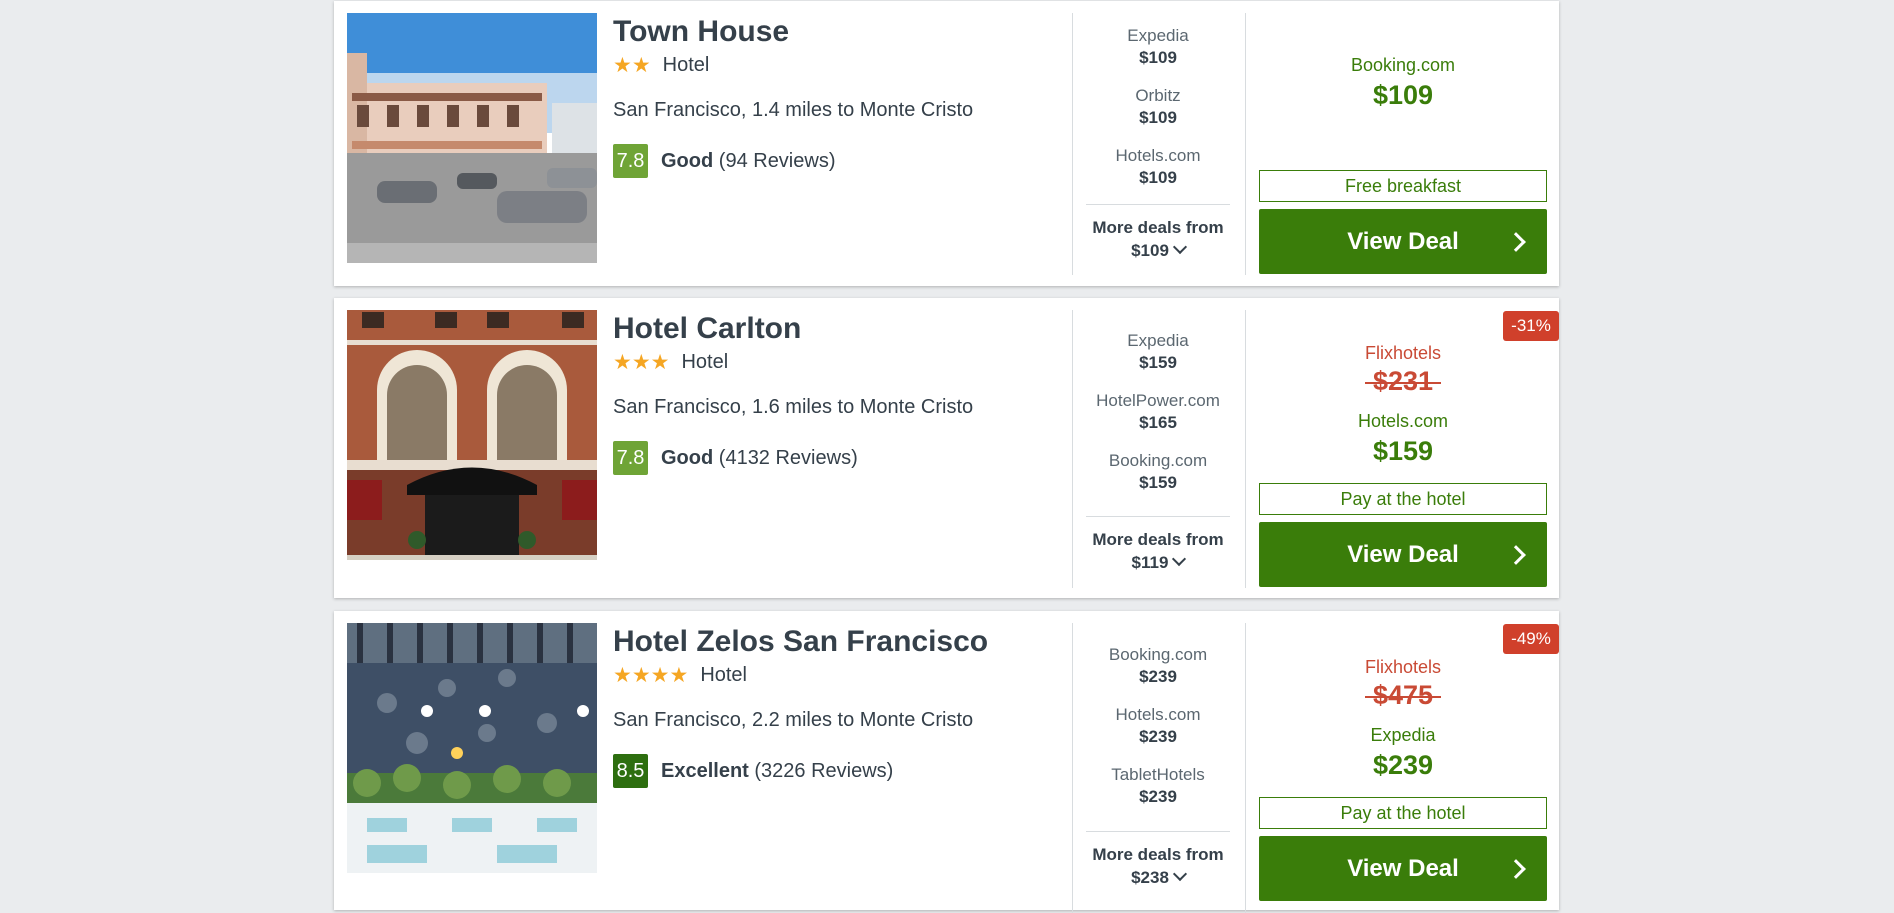  I want to click on star-rating-icon: ★★, so click(632, 65).